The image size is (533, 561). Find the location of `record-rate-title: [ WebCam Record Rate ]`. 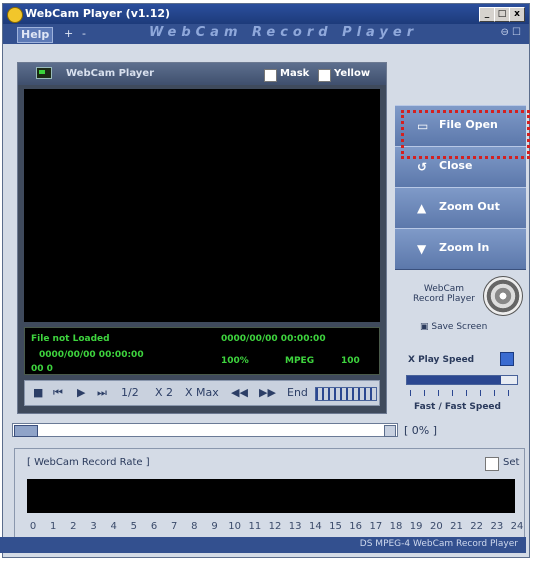

record-rate-title: [ WebCam Record Rate ] is located at coordinates (88, 462).